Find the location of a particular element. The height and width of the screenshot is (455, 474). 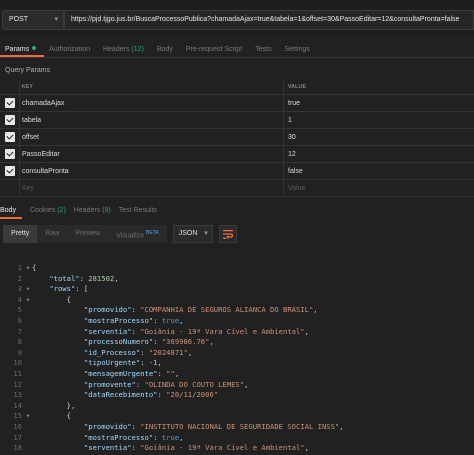

format-label: JSON is located at coordinates (188, 233).